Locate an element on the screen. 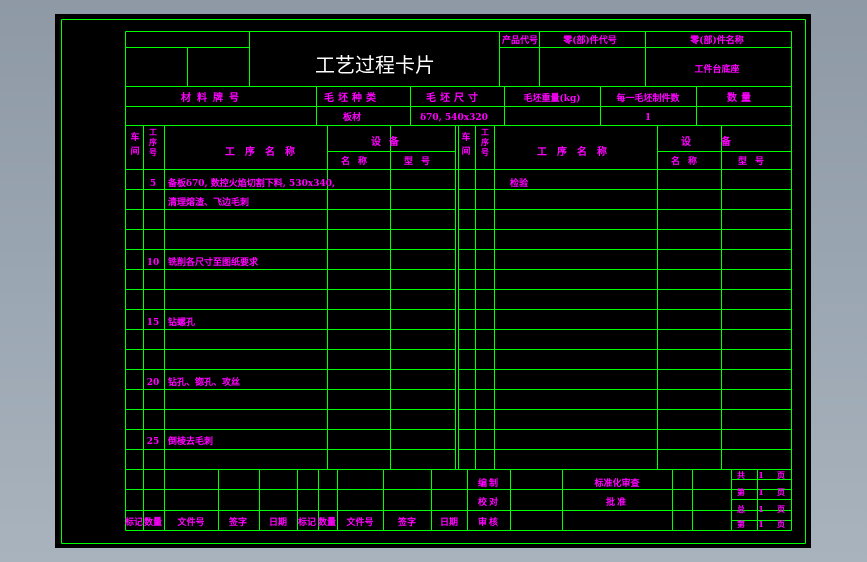 Image resolution: width=867 pixels, height=562 pixels. right-workshop-char-1: 车 is located at coordinates (465, 137).